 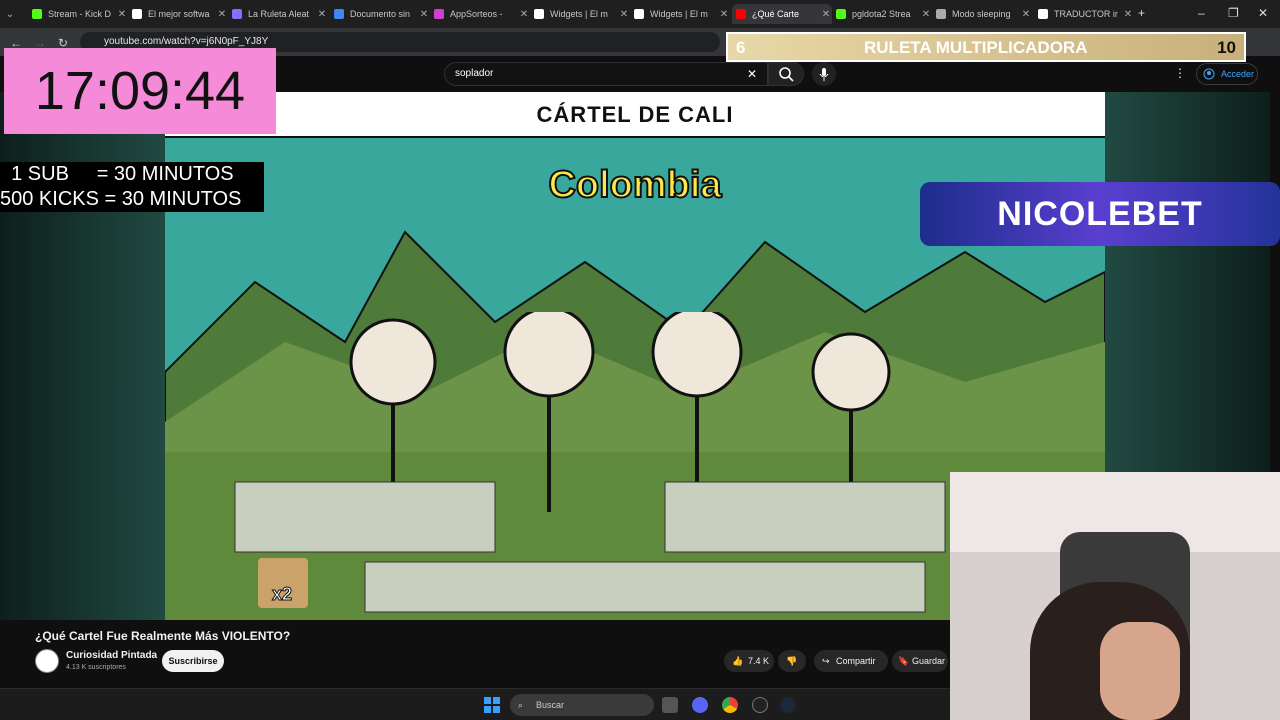 What do you see at coordinates (163, 636) in the screenshot?
I see `video-title: ¿Qué Cartel Fue Realmente Más VIOLENTO?` at bounding box center [163, 636].